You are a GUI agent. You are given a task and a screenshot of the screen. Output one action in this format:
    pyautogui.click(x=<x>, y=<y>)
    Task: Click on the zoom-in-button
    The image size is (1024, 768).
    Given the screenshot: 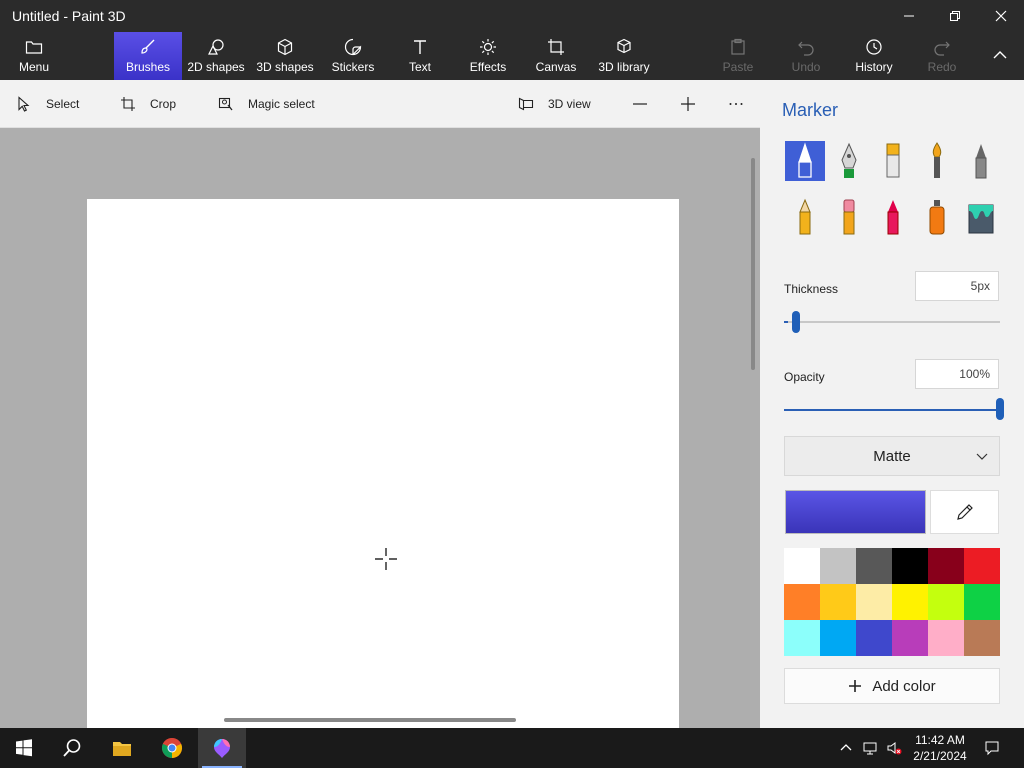 What is the action you would take?
    pyautogui.click(x=695, y=104)
    